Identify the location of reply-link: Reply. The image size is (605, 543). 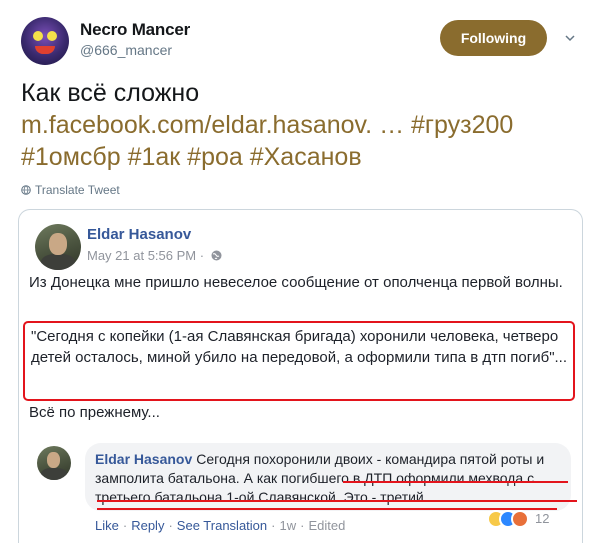
(147, 525).